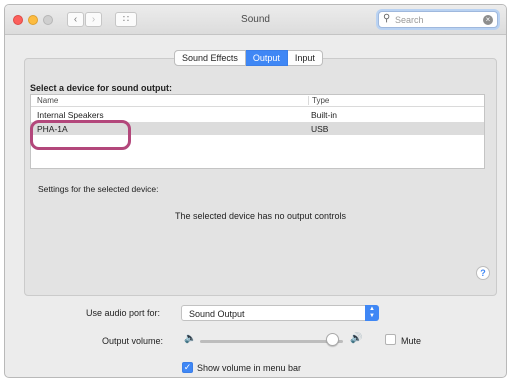  Describe the element at coordinates (210, 58) in the screenshot. I see `tab-sound-effects: Sound Effects` at that location.